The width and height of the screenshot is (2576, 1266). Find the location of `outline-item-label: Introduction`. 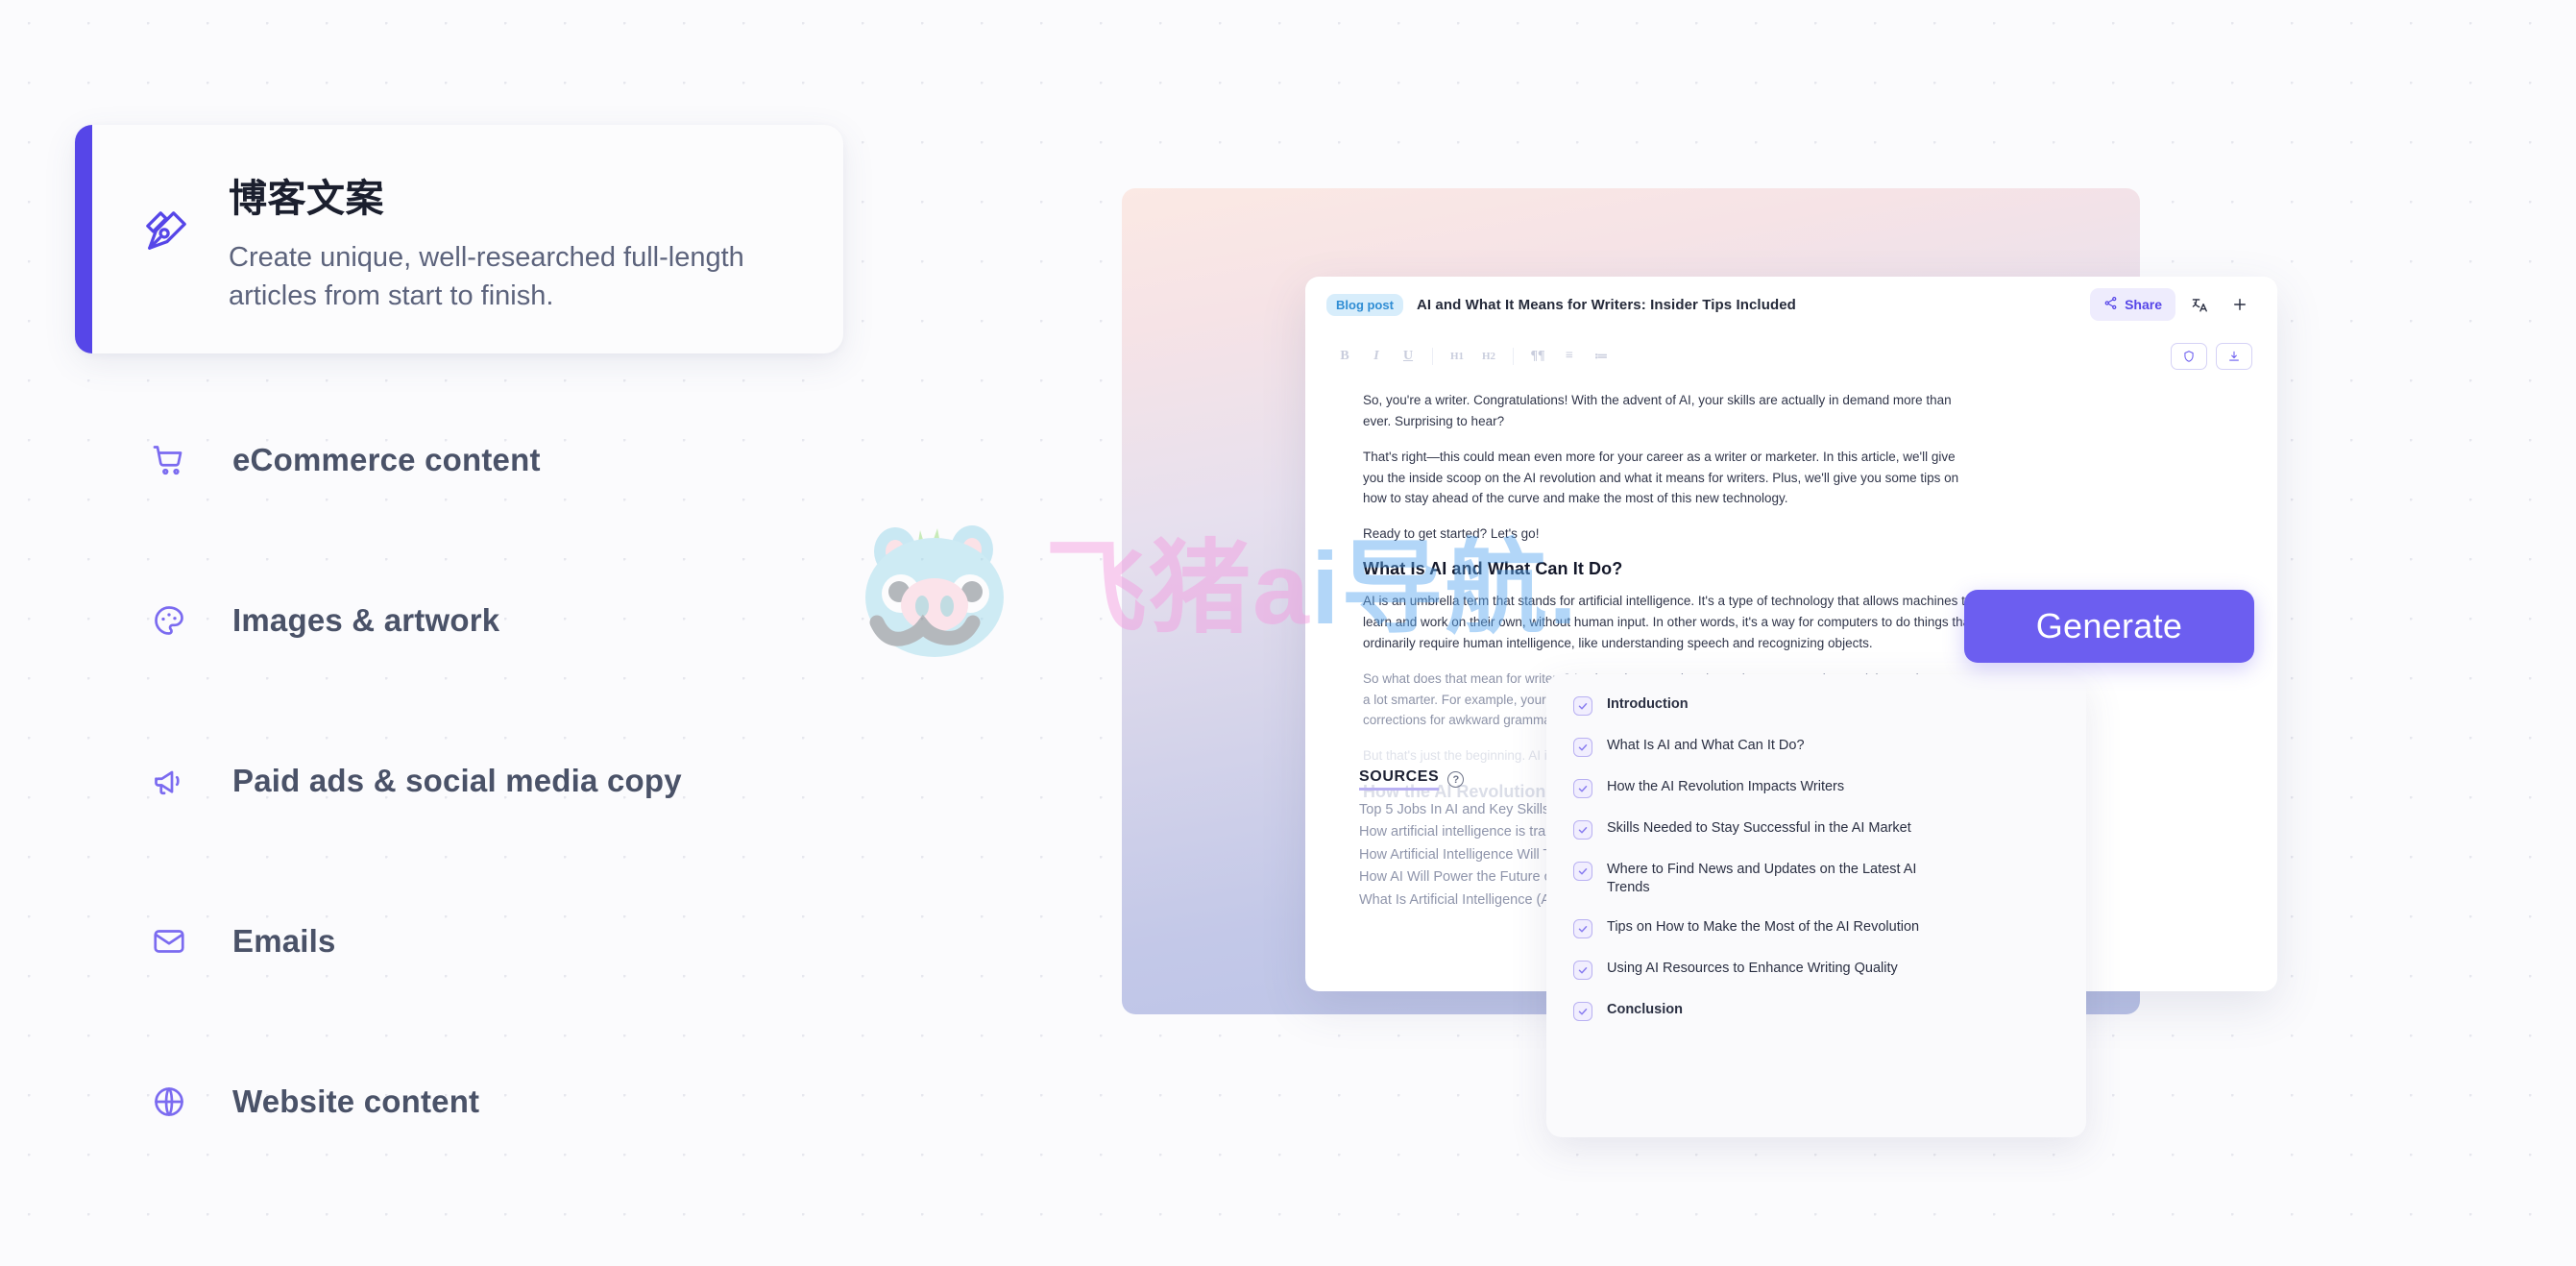

outline-item-label: Introduction is located at coordinates (1648, 704).